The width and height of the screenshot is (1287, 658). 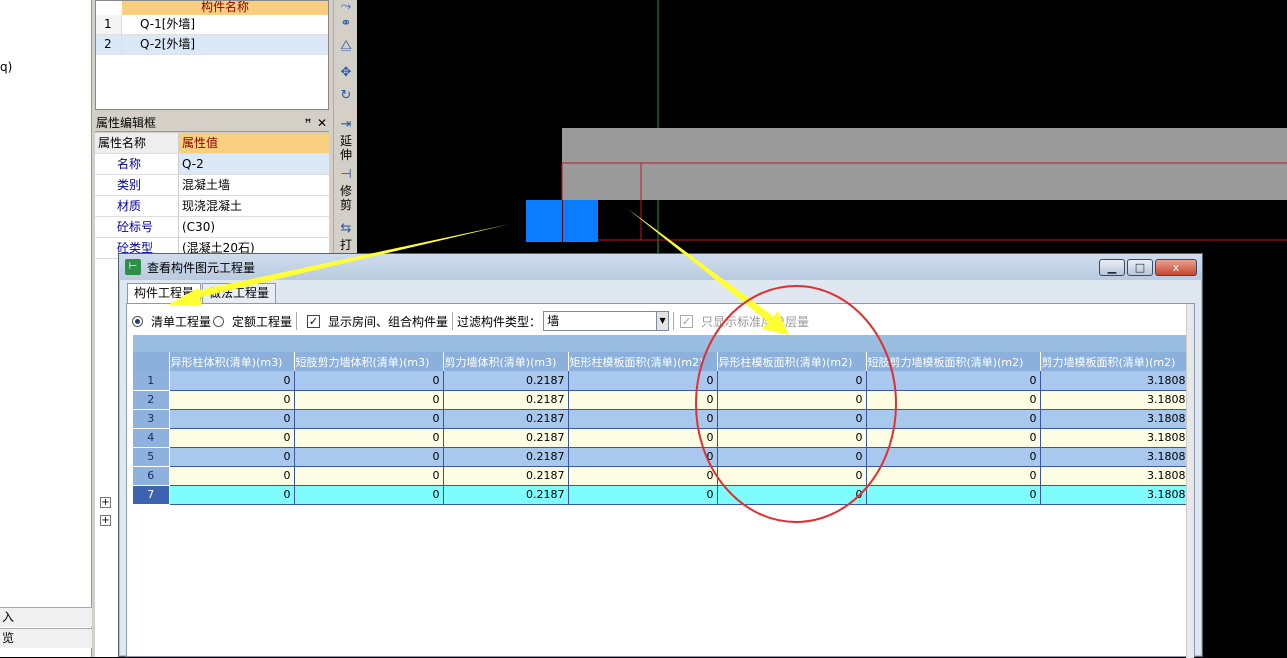 I want to click on table-row: 7 0 0 0.2187 0 0 0 3.1808, so click(x=661, y=495).